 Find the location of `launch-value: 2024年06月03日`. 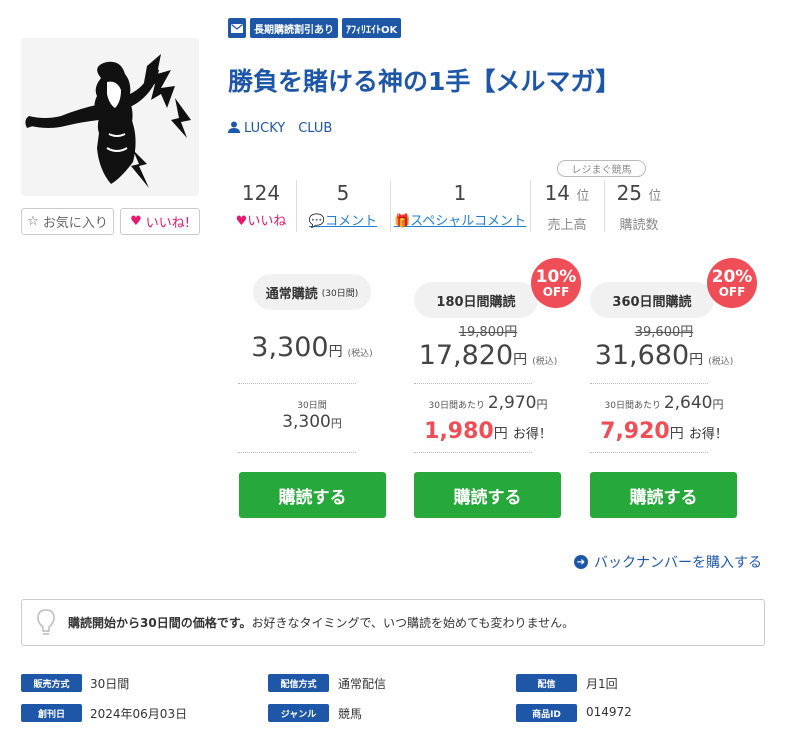

launch-value: 2024年06月03日 is located at coordinates (139, 714).